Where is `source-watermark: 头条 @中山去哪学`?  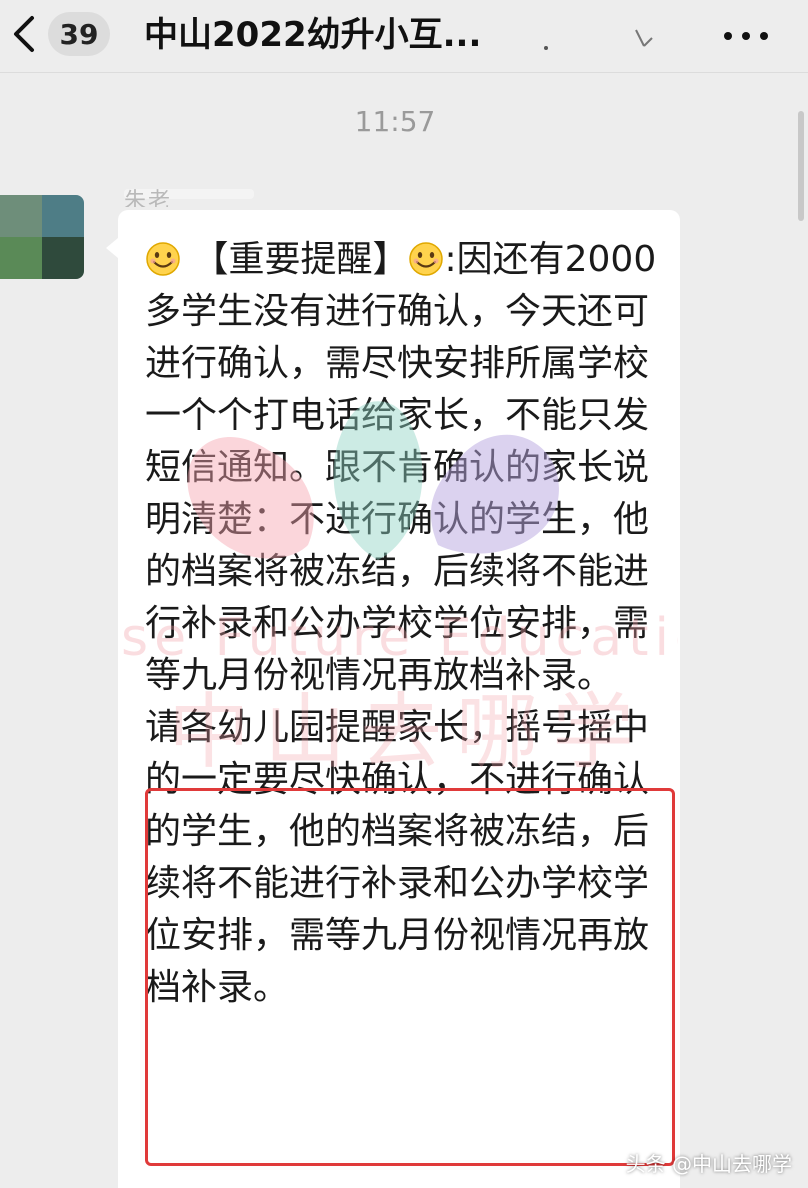
source-watermark: 头条 @中山去哪学 is located at coordinates (708, 1164).